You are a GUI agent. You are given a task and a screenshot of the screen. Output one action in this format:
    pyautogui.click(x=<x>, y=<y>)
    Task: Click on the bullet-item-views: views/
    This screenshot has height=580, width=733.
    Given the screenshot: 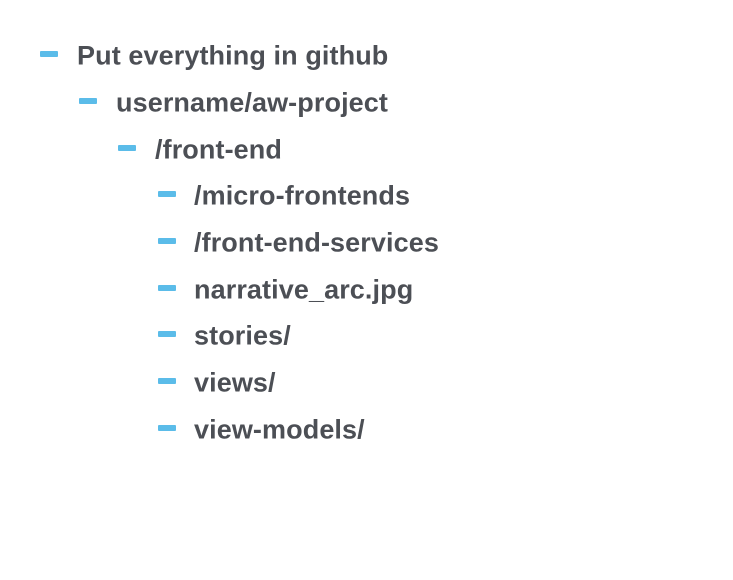 What is the action you would take?
    pyautogui.click(x=366, y=383)
    